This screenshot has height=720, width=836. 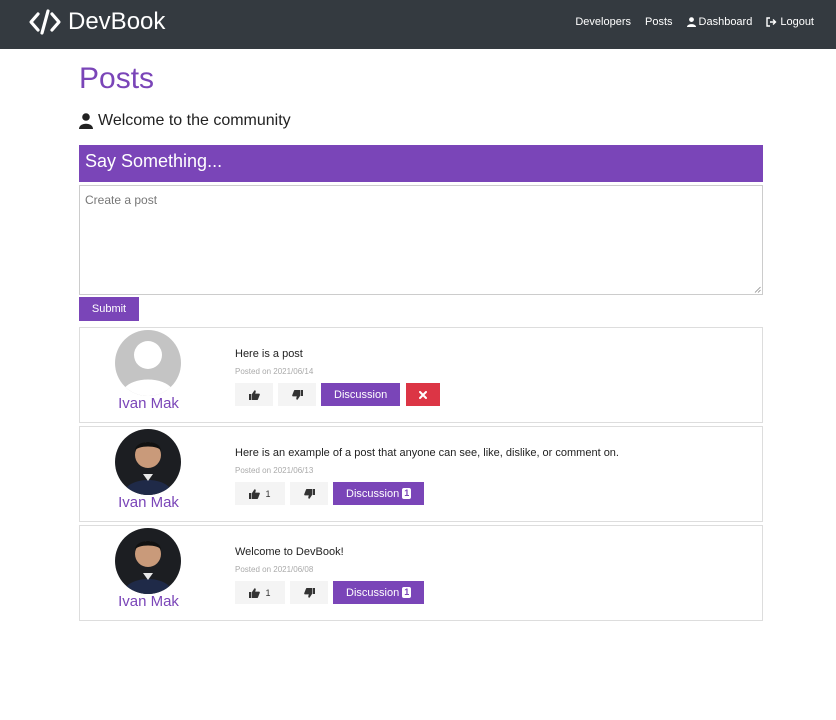 I want to click on nav-links: Developers Posts Dashboard Logout, so click(x=687, y=22).